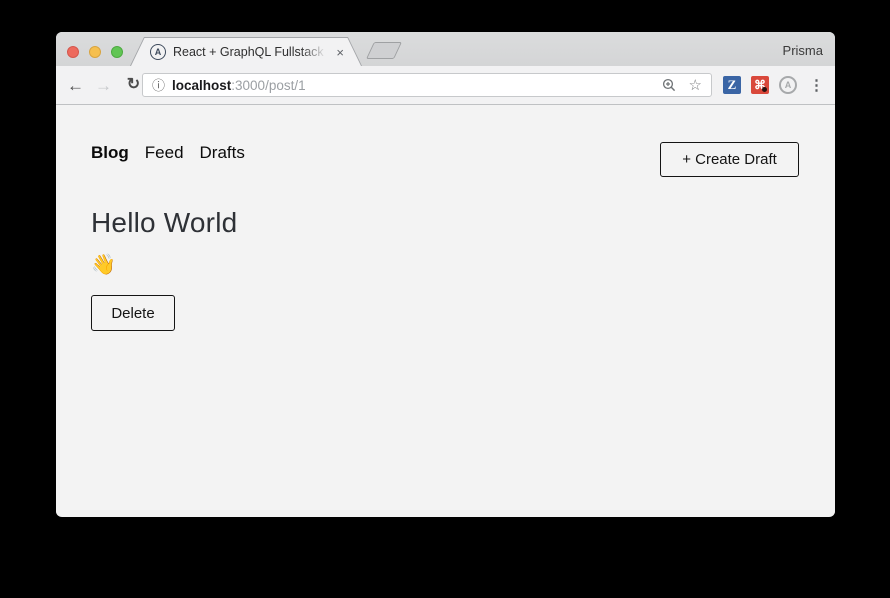  What do you see at coordinates (788, 85) in the screenshot?
I see `profile-avatar-icon: A` at bounding box center [788, 85].